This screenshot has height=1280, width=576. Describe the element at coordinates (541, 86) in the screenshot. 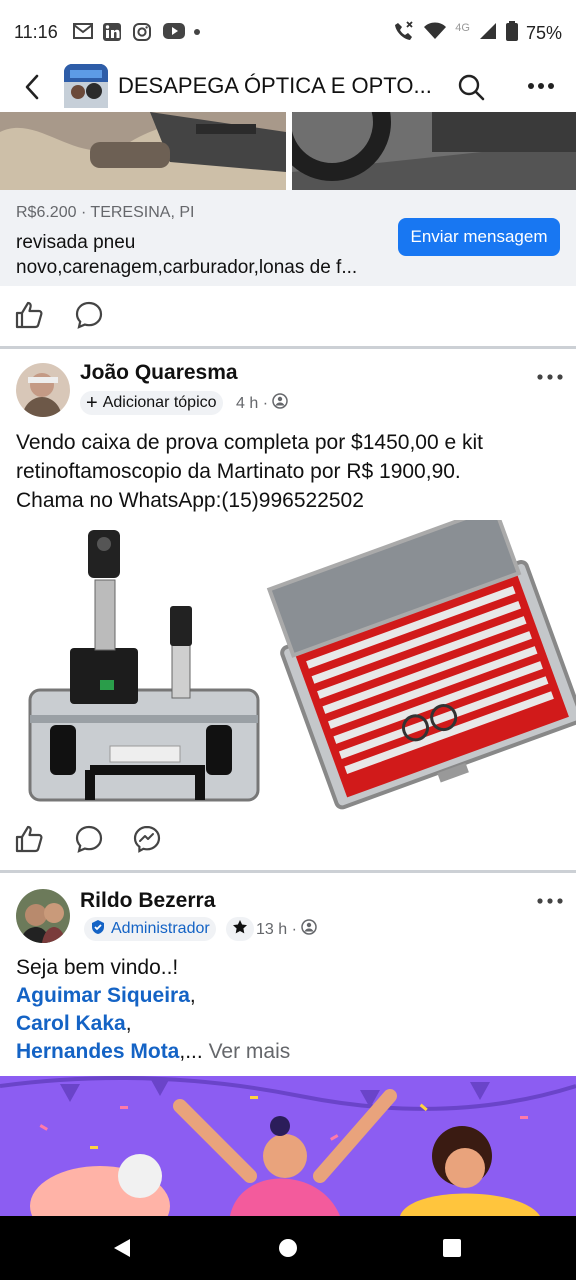

I see `more-options-icon` at that location.